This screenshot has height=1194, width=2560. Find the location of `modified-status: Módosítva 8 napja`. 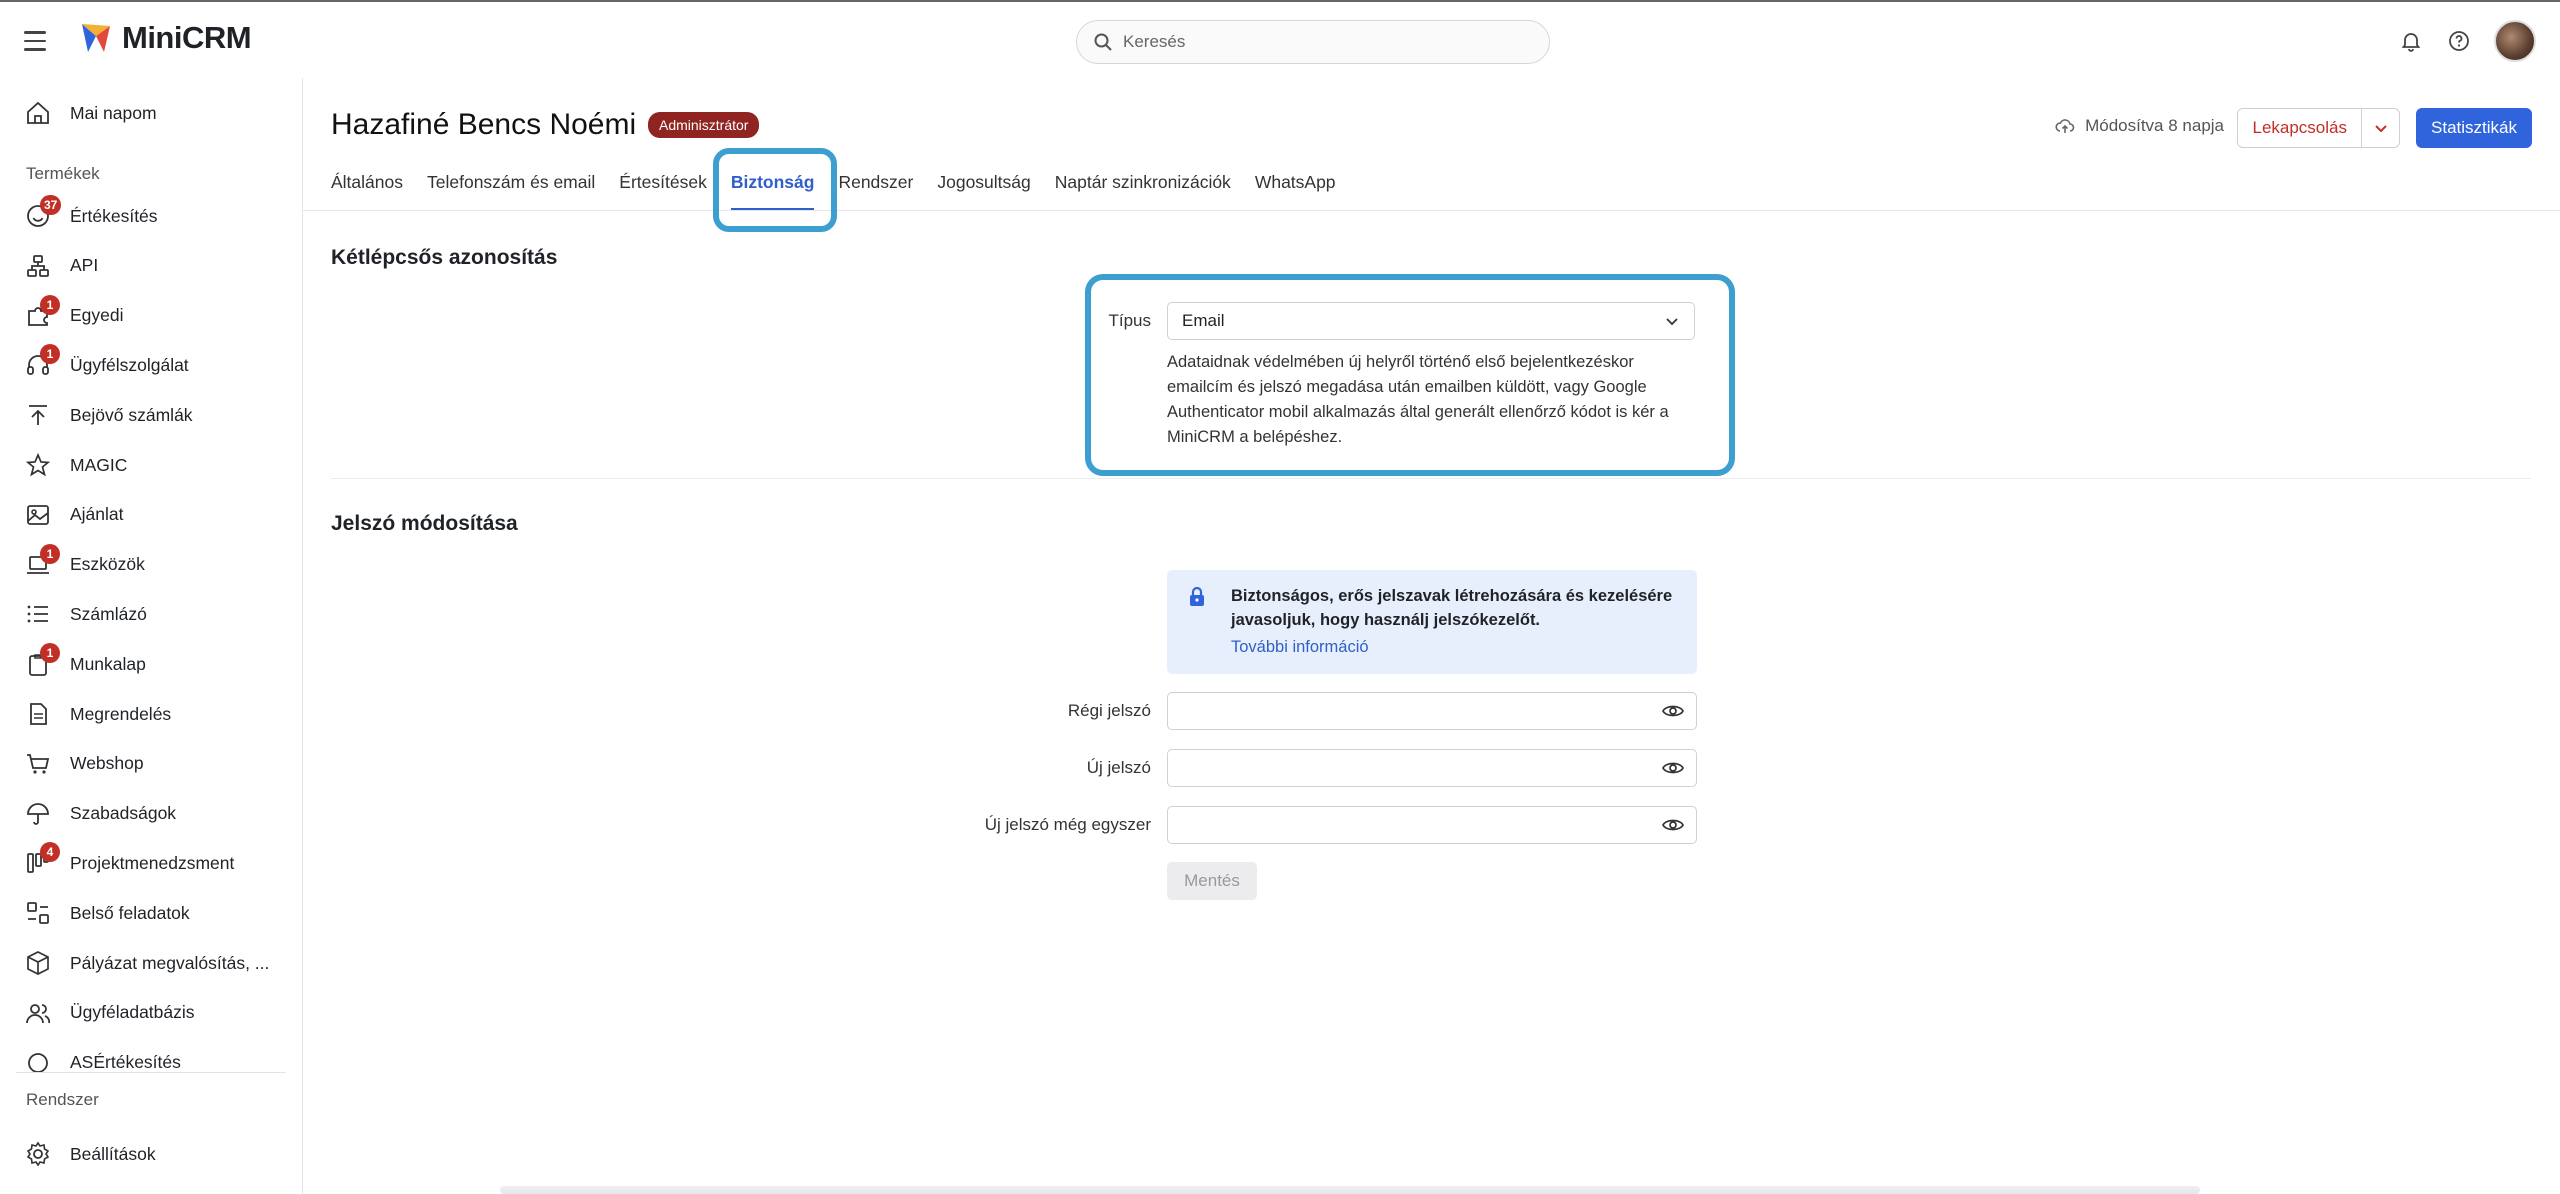

modified-status: Módosítva 8 napja is located at coordinates (2139, 126).